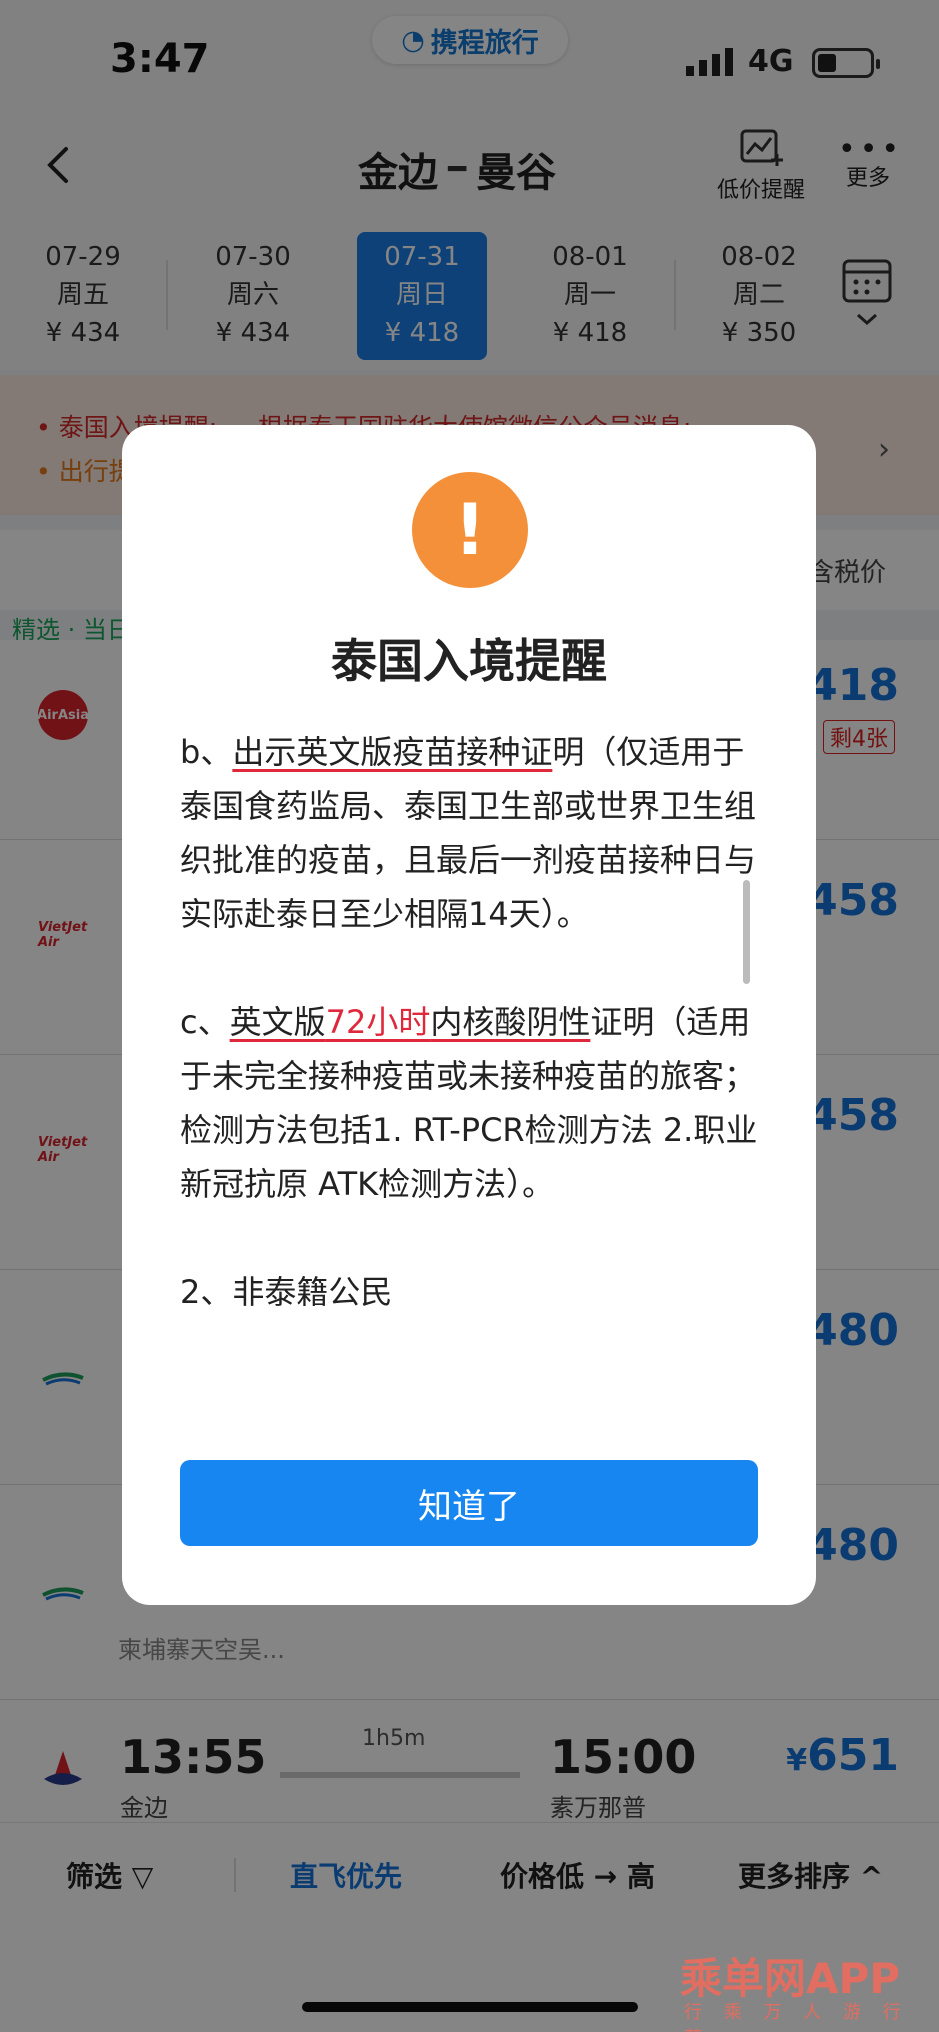  I want to click on watermark-logo: 乘单网APP, so click(790, 1978).